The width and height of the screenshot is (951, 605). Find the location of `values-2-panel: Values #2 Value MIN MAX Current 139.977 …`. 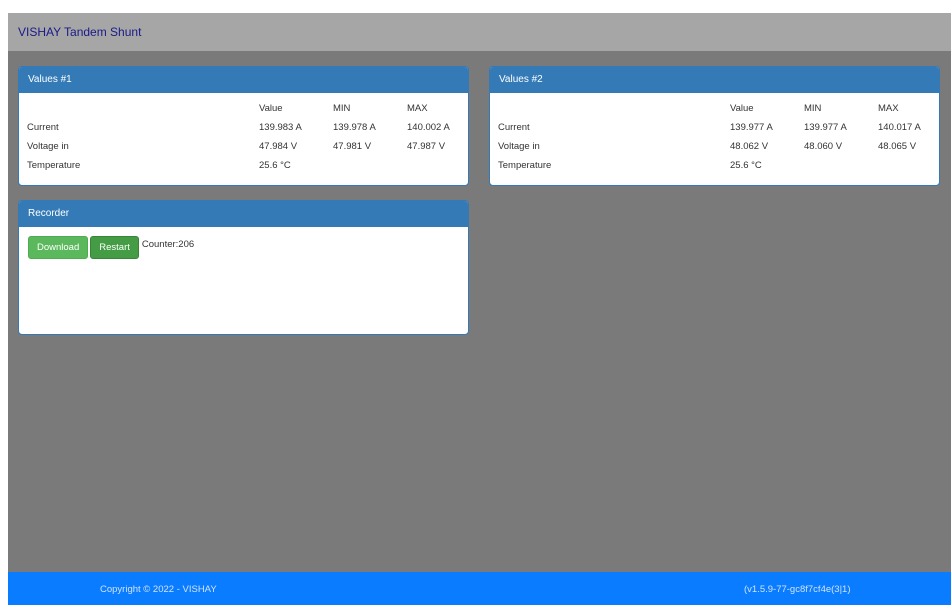

values-2-panel: Values #2 Value MIN MAX Current 139.977 … is located at coordinates (714, 126).